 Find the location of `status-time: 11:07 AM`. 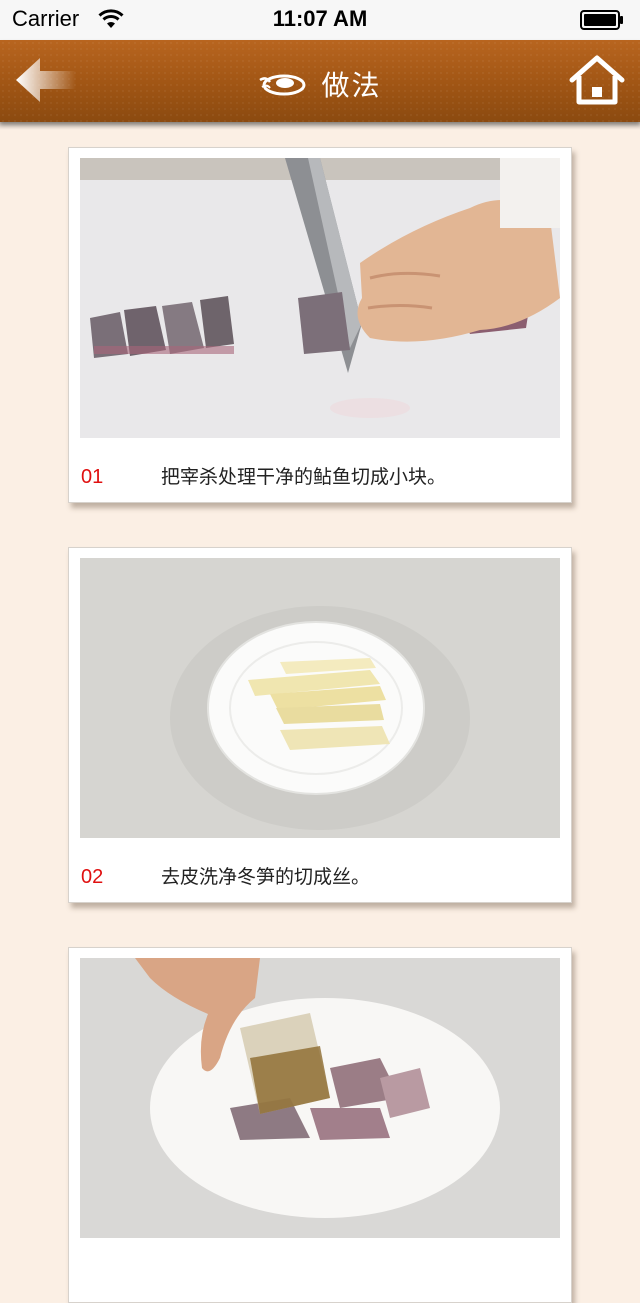

status-time: 11:07 AM is located at coordinates (320, 18).